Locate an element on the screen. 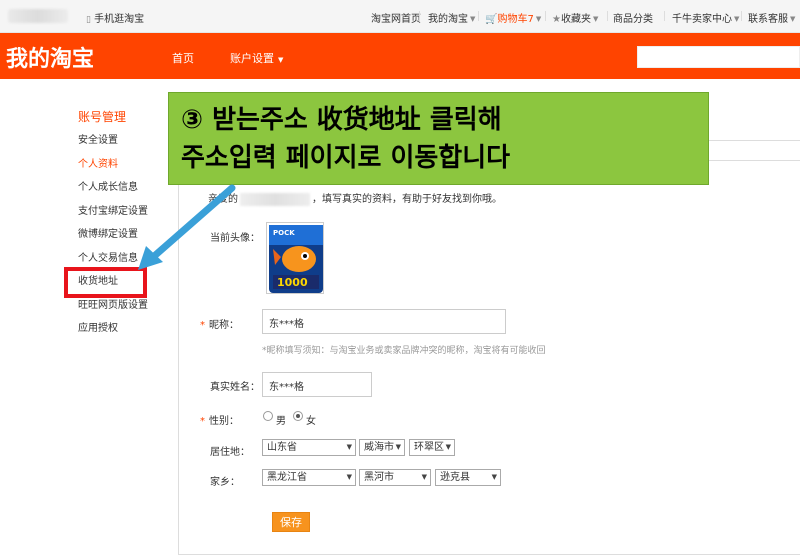 The width and height of the screenshot is (800, 555). hometown-label: 家乡： is located at coordinates (225, 482).